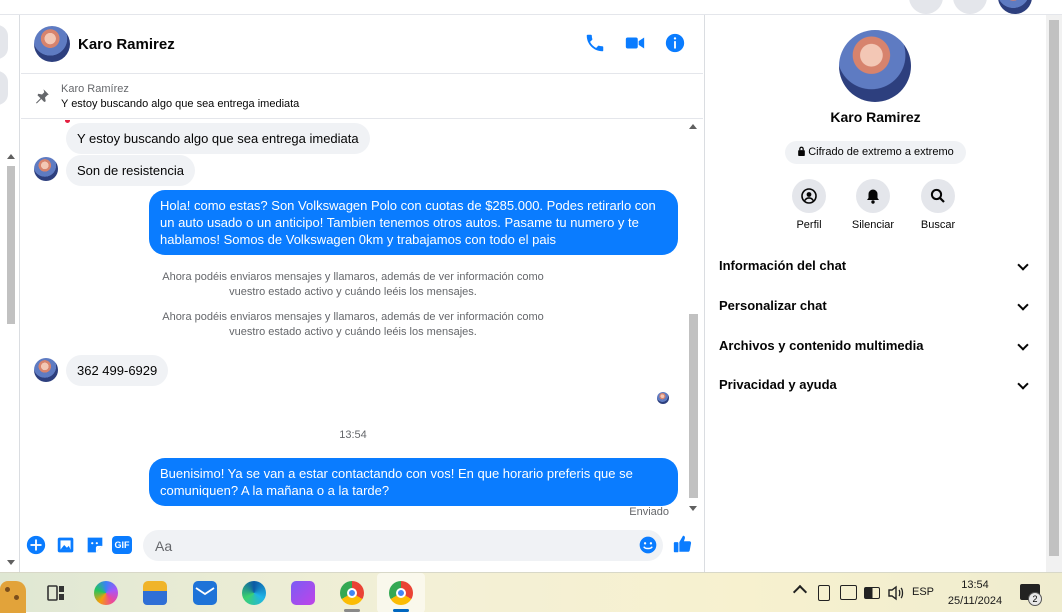 This screenshot has width=1062, height=613. What do you see at coordinates (362, 44) in the screenshot?
I see `conversation-header: Karo Ramirez` at bounding box center [362, 44].